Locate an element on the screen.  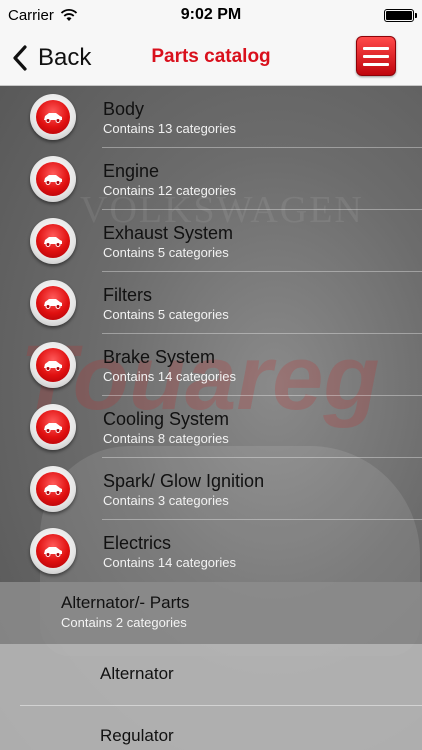
category-row-exhaust-system: Exhaust System Contains 5 categories is located at coordinates (211, 241).